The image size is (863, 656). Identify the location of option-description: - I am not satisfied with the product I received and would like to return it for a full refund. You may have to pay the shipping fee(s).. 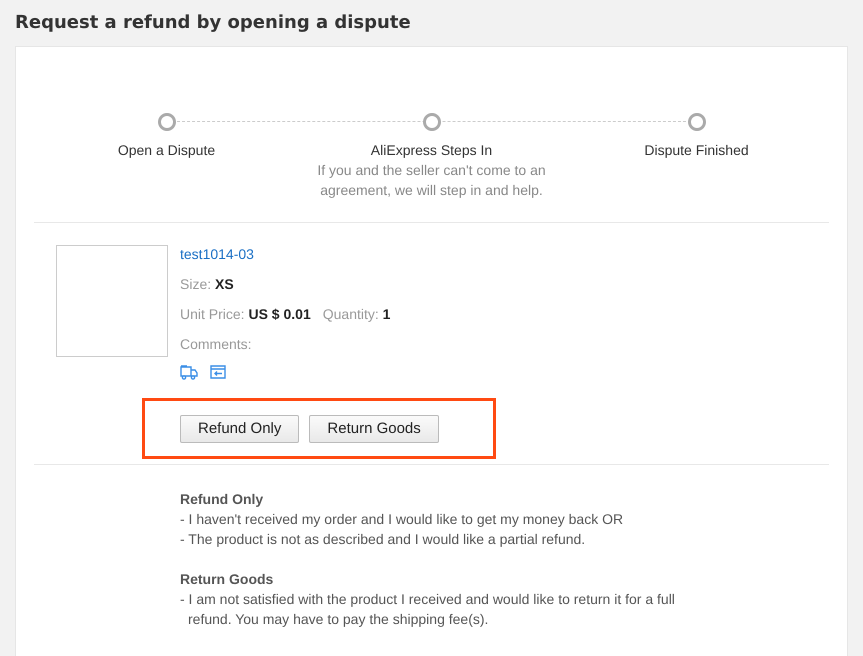
(428, 609).